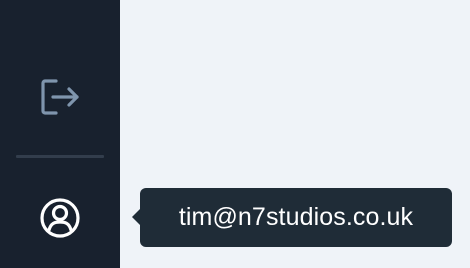 The image size is (470, 268). I want to click on user-email: tim@n7studios.co.uk, so click(296, 217).